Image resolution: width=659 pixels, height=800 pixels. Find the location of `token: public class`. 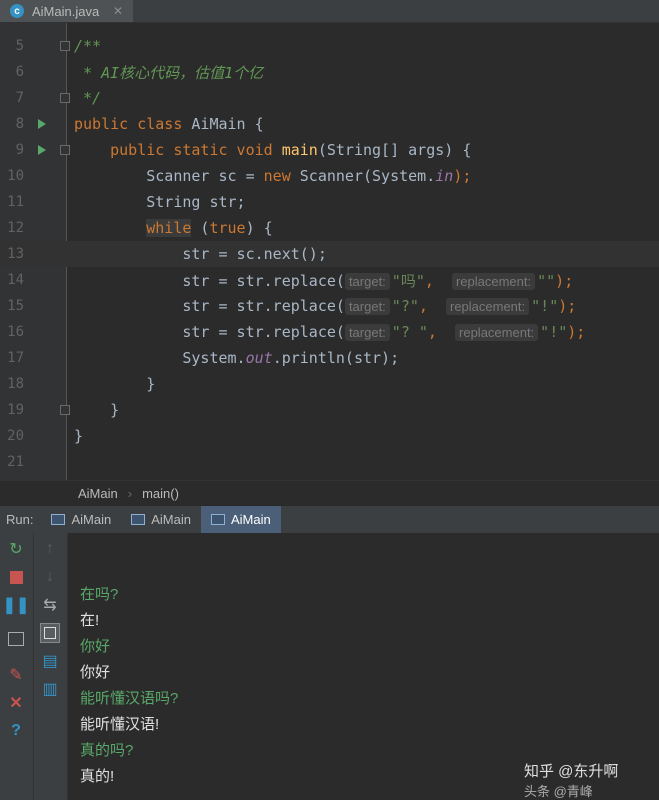

token: public class is located at coordinates (133, 124).